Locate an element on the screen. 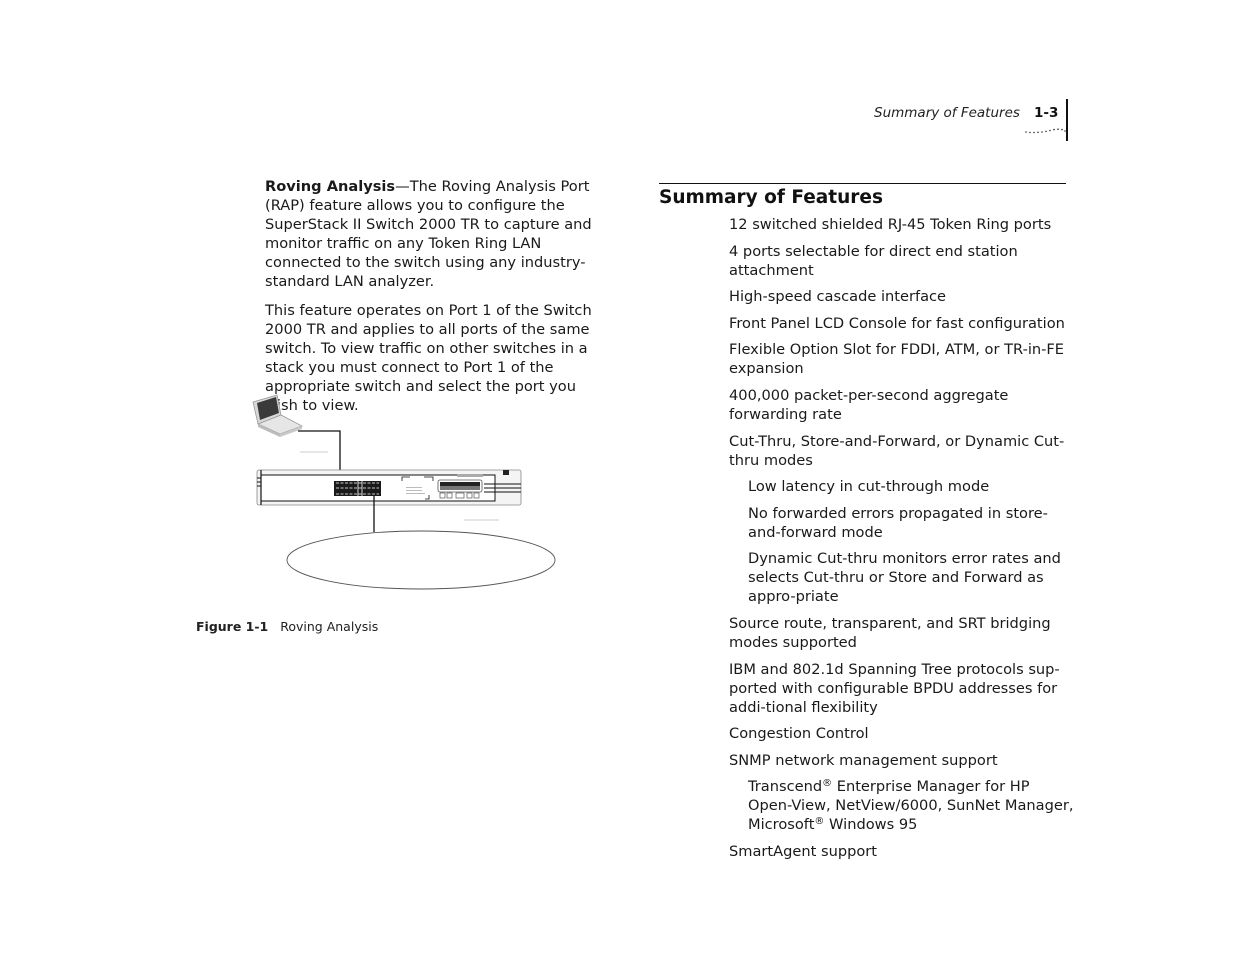 This screenshot has height=954, width=1235. figure-caption: Figure 1-1 Roving Analysis is located at coordinates (287, 626).